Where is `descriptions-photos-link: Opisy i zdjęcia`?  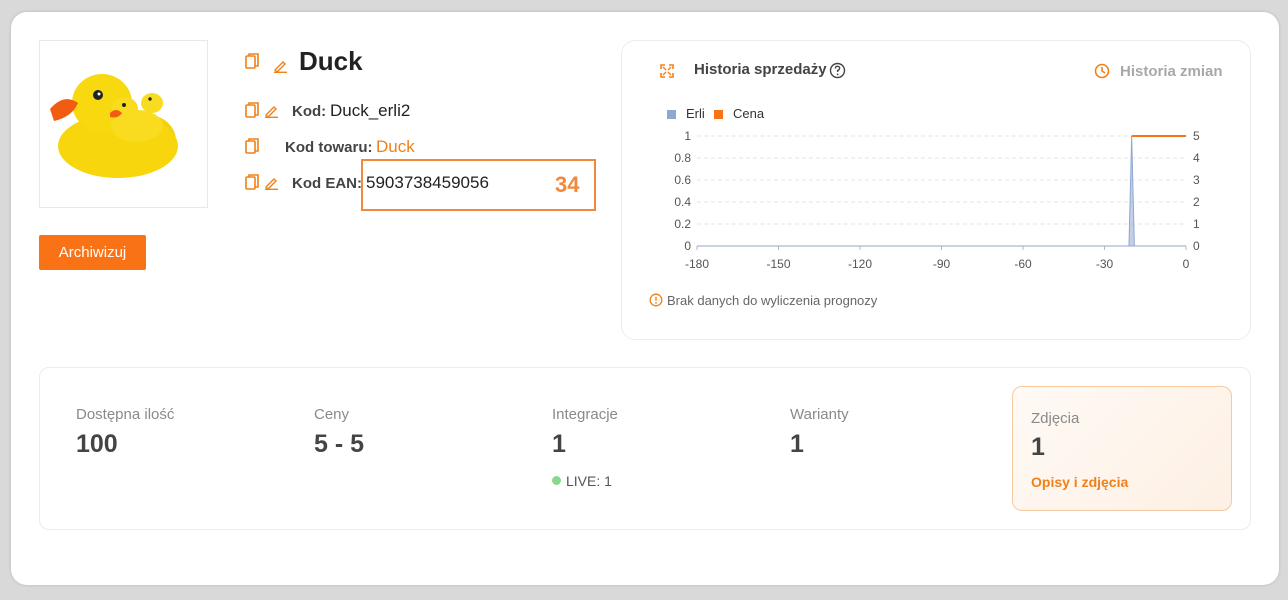
descriptions-photos-link: Opisy i zdjęcia is located at coordinates (1079, 482).